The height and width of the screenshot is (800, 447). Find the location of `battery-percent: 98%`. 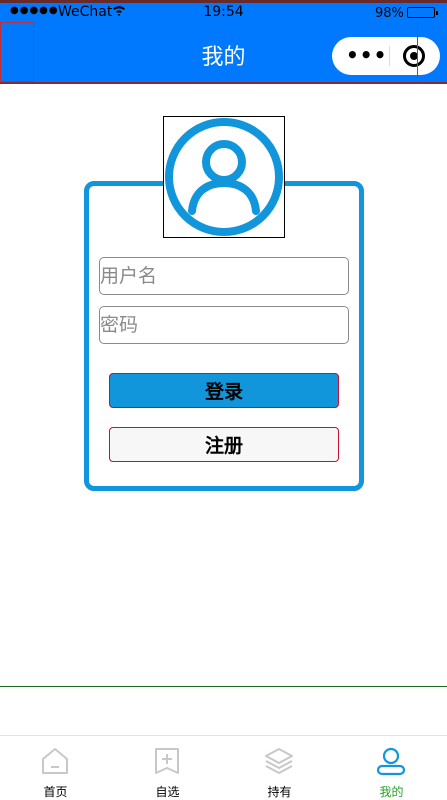

battery-percent: 98% is located at coordinates (389, 13).